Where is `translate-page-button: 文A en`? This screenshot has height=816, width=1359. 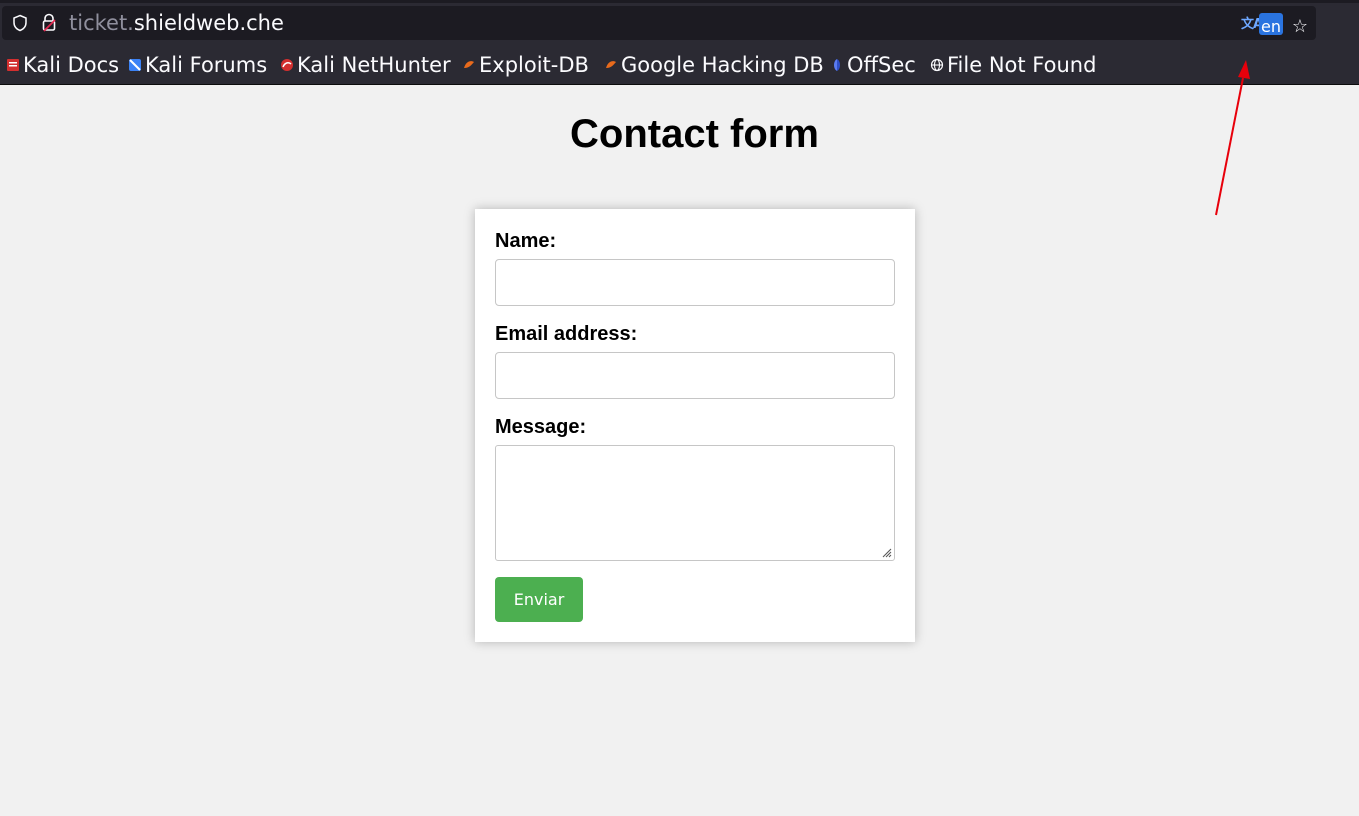
translate-page-button: 文A en is located at coordinates (1261, 24).